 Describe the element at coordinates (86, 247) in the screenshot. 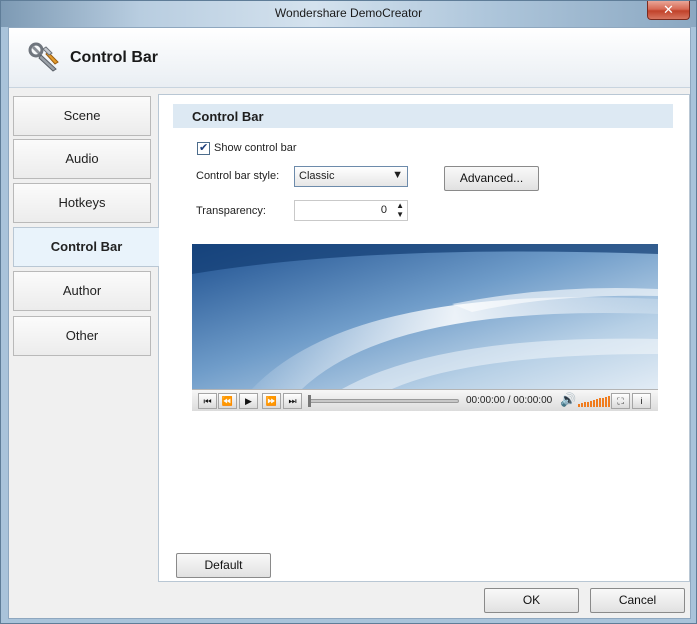

I see `nav-item-control-bar: Control Bar` at that location.